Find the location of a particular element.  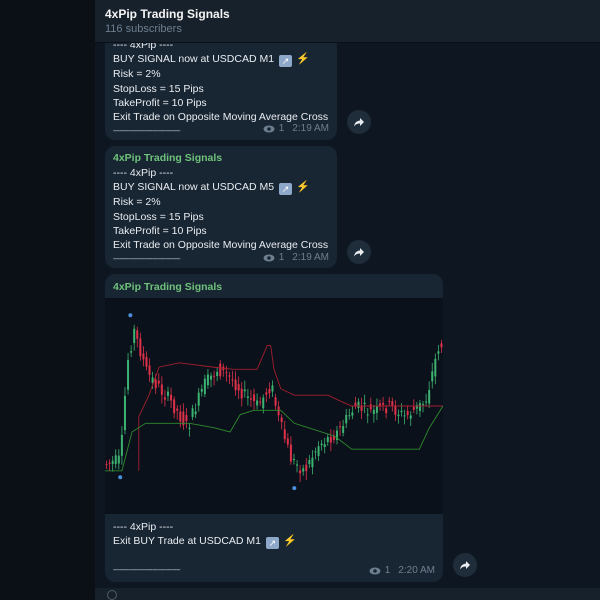

forward-icon is located at coordinates (359, 122).